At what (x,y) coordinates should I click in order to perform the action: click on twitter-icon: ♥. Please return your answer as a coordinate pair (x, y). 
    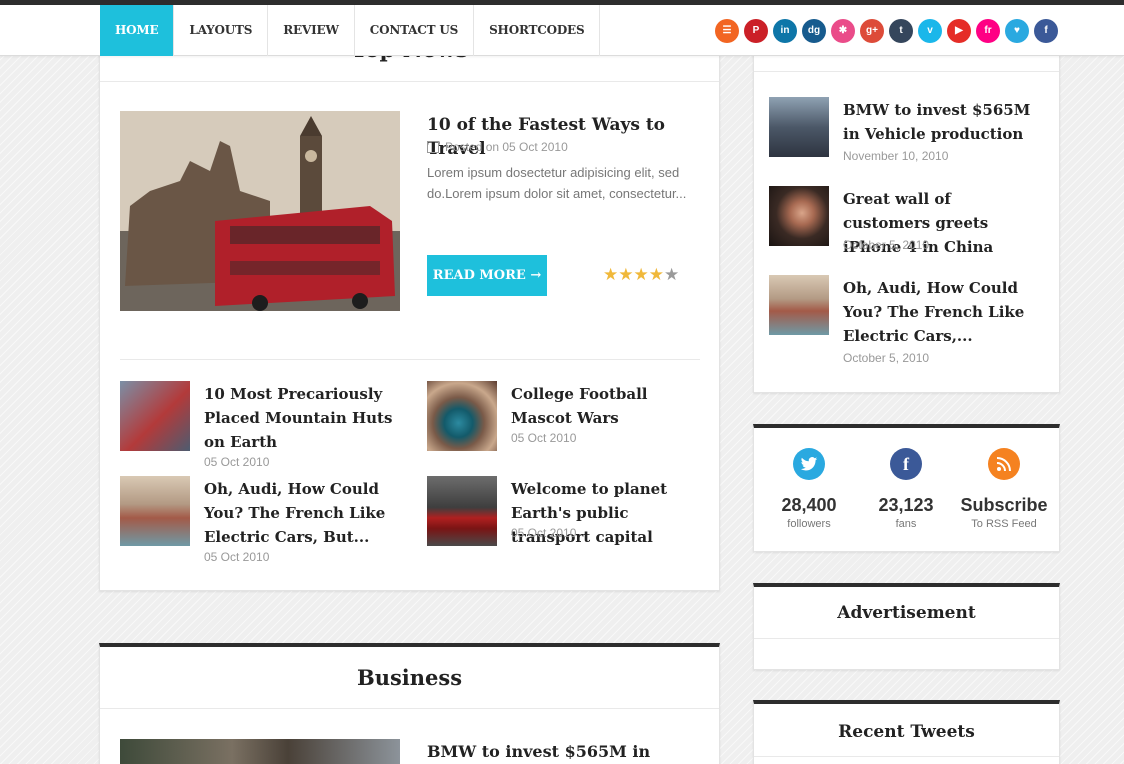
    Looking at the image, I should click on (1017, 31).